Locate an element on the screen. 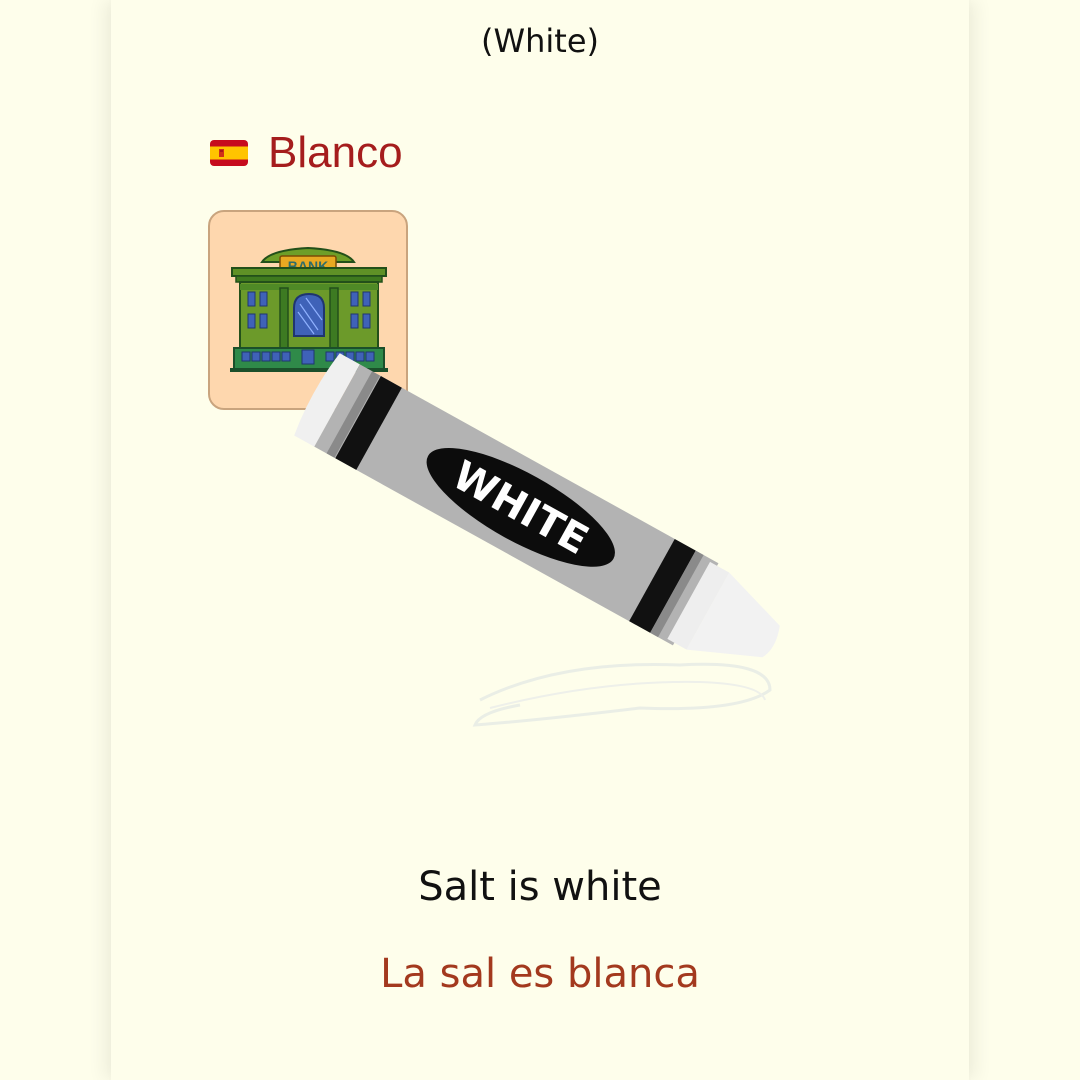  image-tile: BANK is located at coordinates (308, 310).